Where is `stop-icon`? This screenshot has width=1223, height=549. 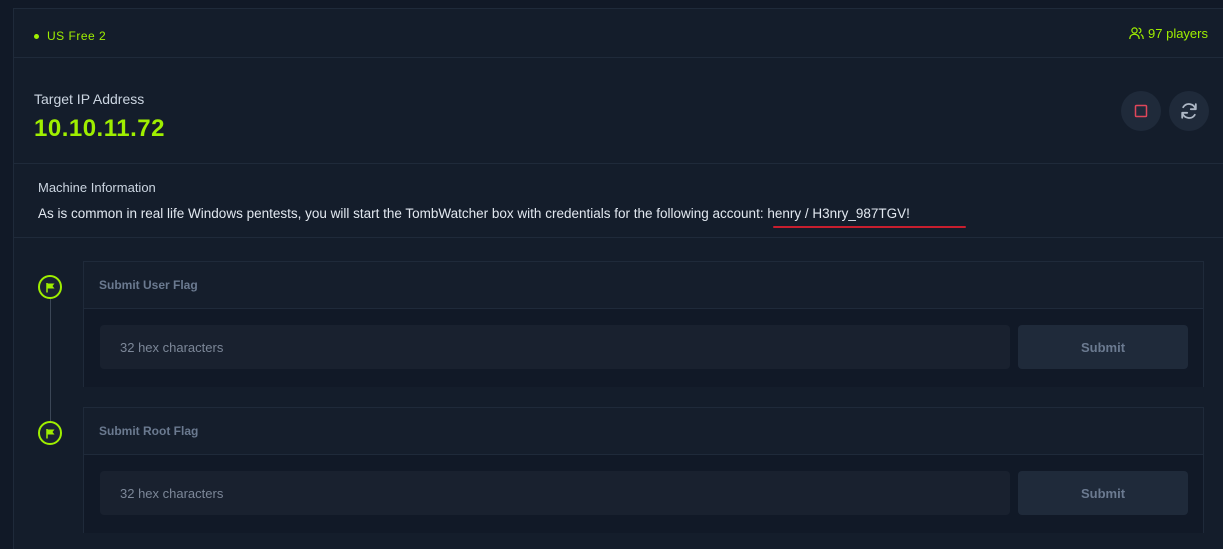
stop-icon is located at coordinates (1141, 111).